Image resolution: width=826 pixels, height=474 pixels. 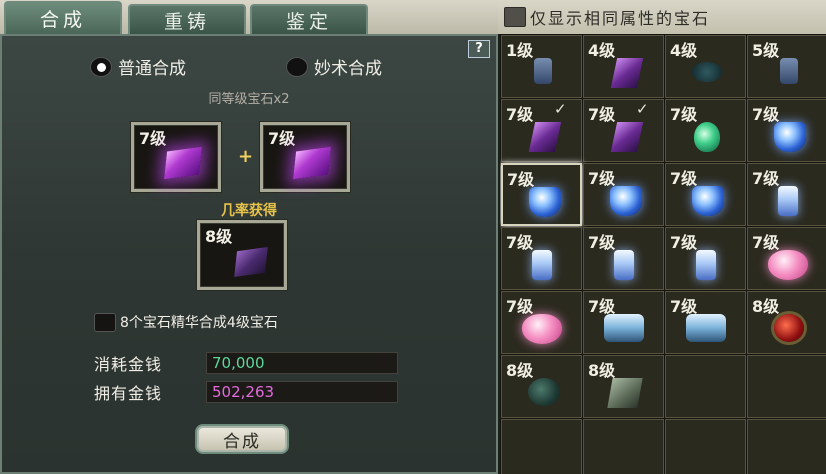 I want to click on cost-label: 消耗金钱, so click(x=128, y=364).